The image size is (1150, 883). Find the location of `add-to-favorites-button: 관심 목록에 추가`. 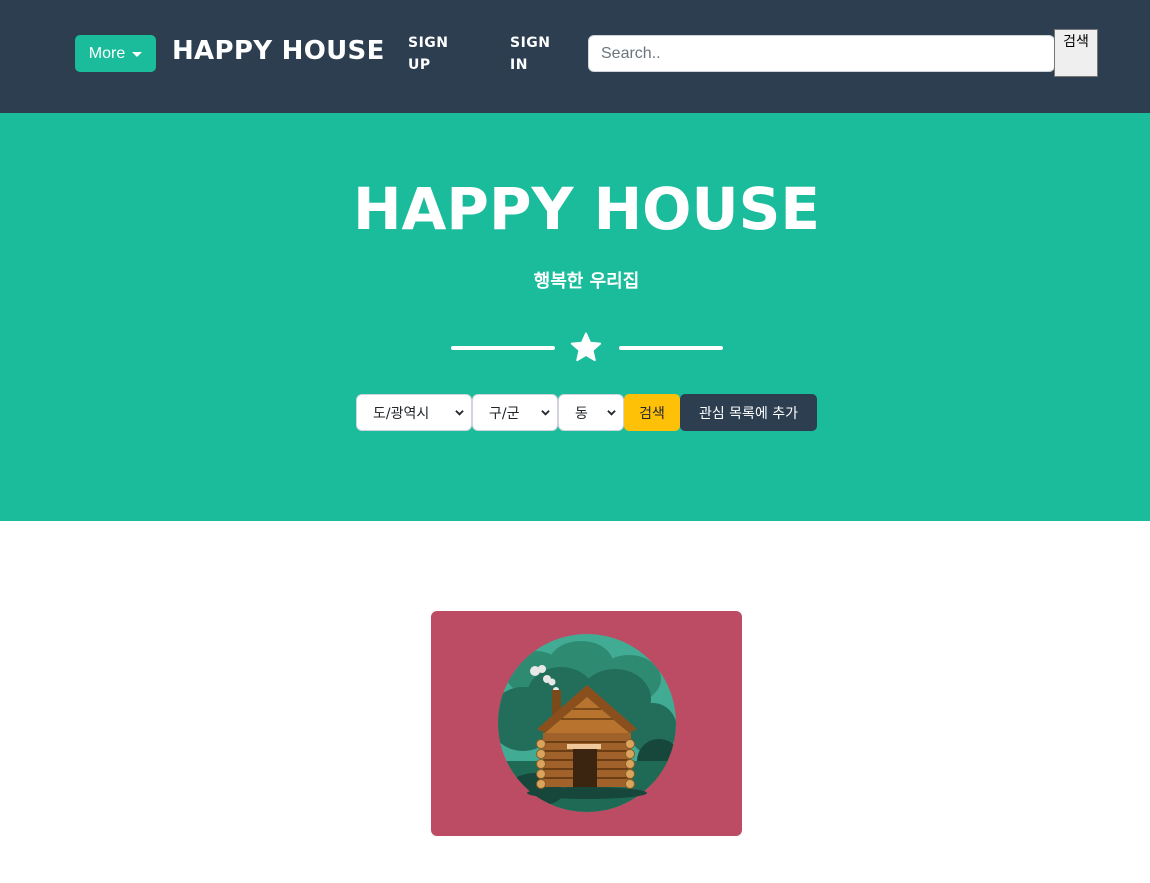

add-to-favorites-button: 관심 목록에 추가 is located at coordinates (748, 412).